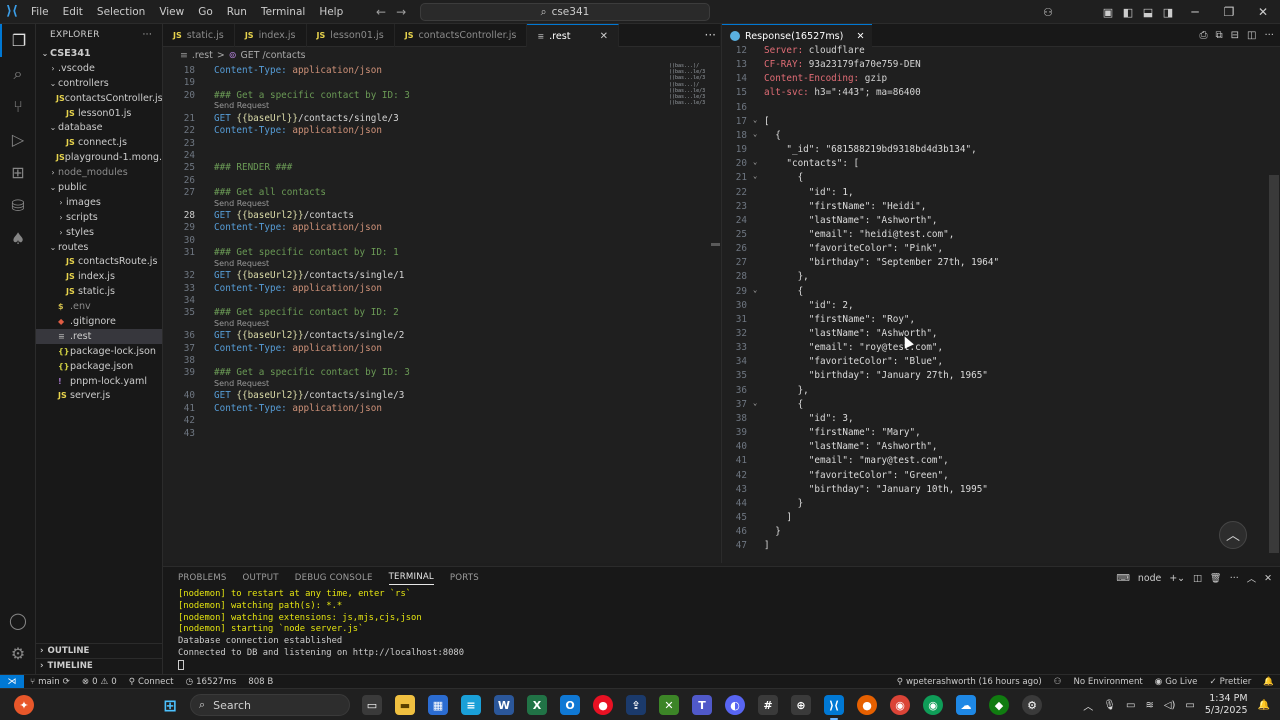 The height and width of the screenshot is (720, 1280). What do you see at coordinates (331, 12) in the screenshot?
I see `menu-item-help: Help` at bounding box center [331, 12].